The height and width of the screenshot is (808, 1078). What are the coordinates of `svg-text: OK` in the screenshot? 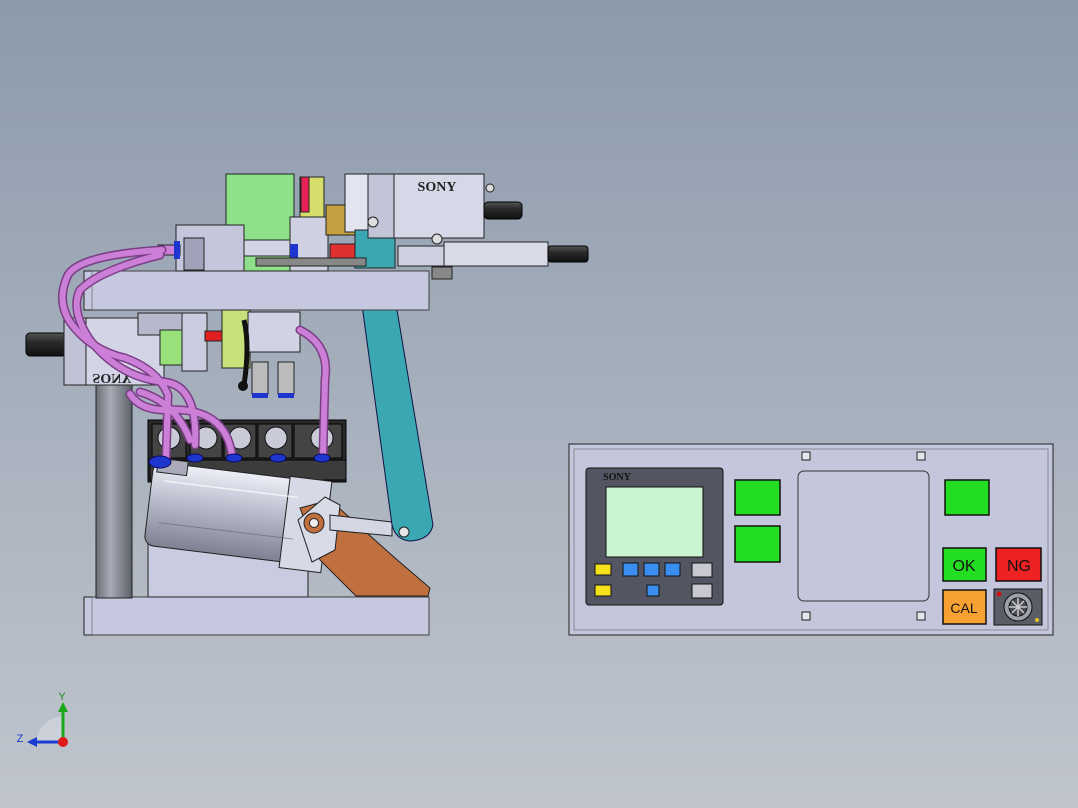 It's located at (963, 566).